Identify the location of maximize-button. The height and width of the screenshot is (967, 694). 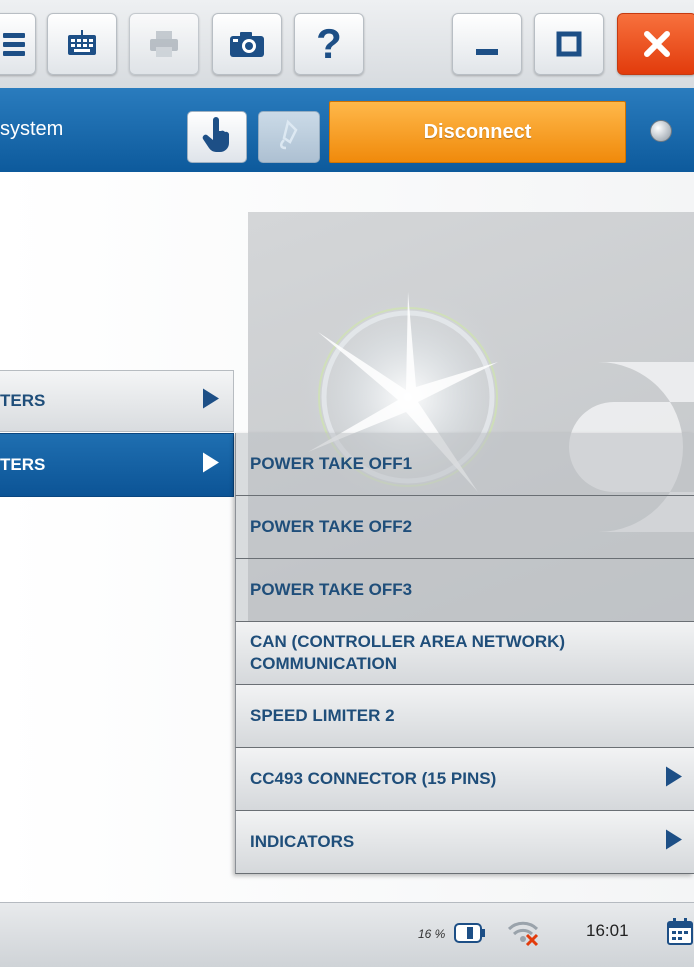
(569, 44).